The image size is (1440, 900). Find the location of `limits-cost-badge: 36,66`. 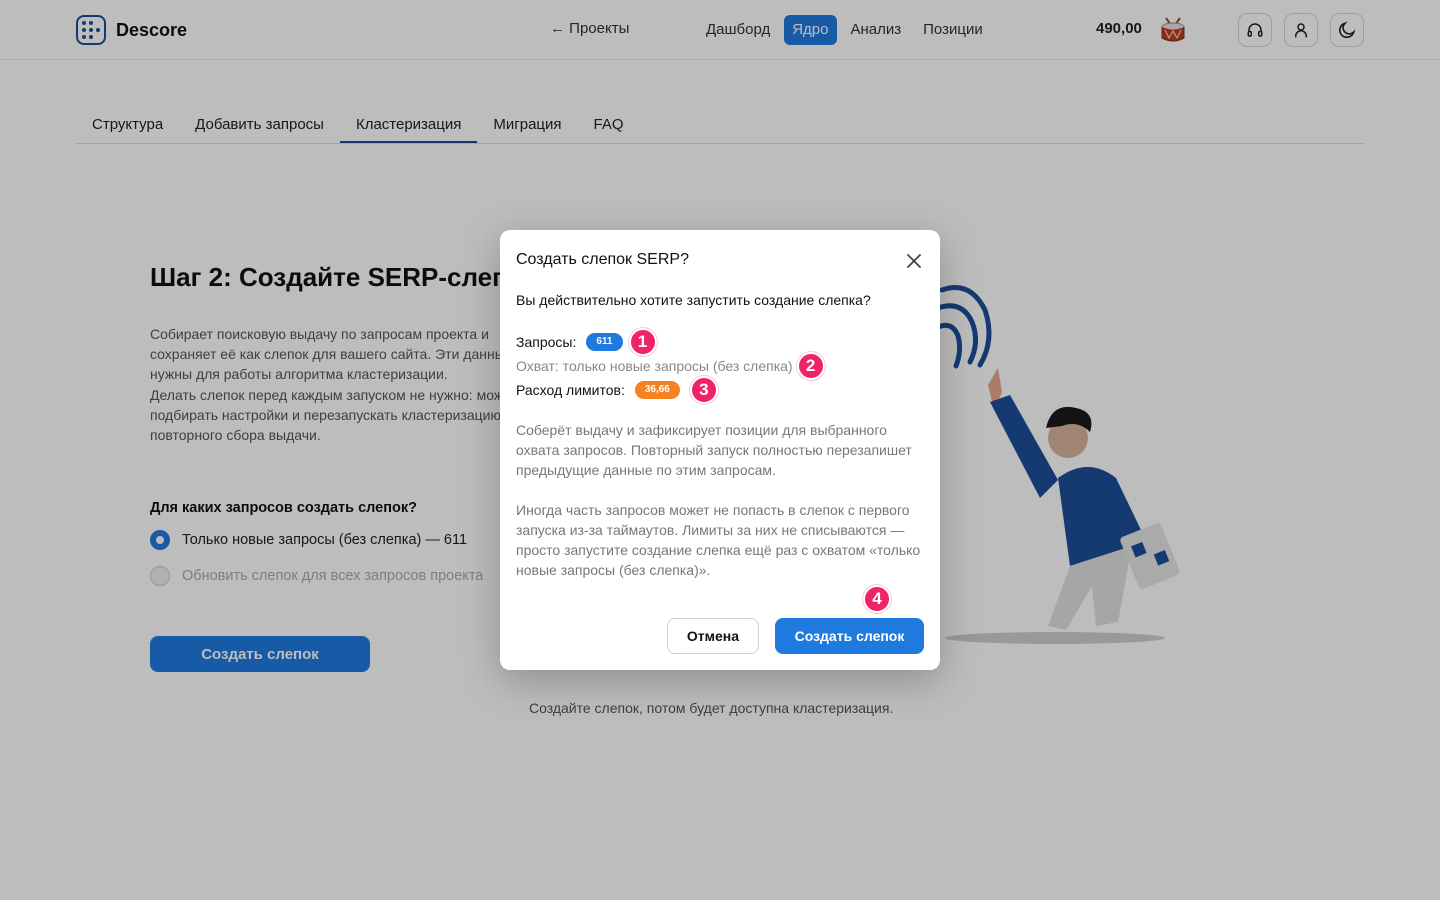

limits-cost-badge: 36,66 is located at coordinates (657, 390).